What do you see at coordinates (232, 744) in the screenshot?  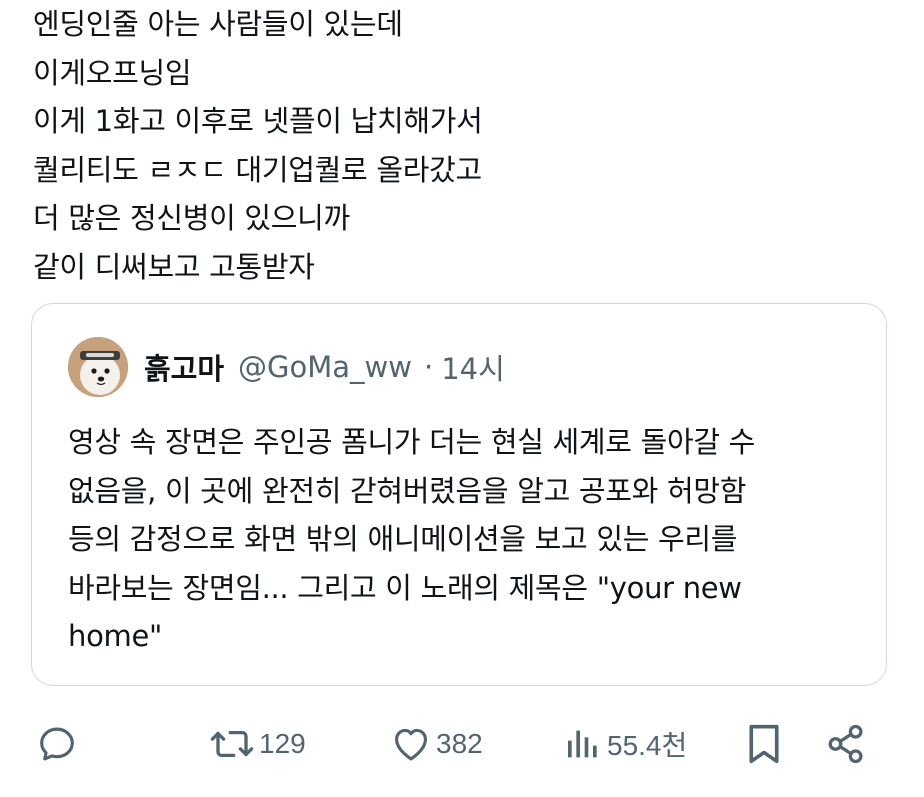 I see `retweet-icon` at bounding box center [232, 744].